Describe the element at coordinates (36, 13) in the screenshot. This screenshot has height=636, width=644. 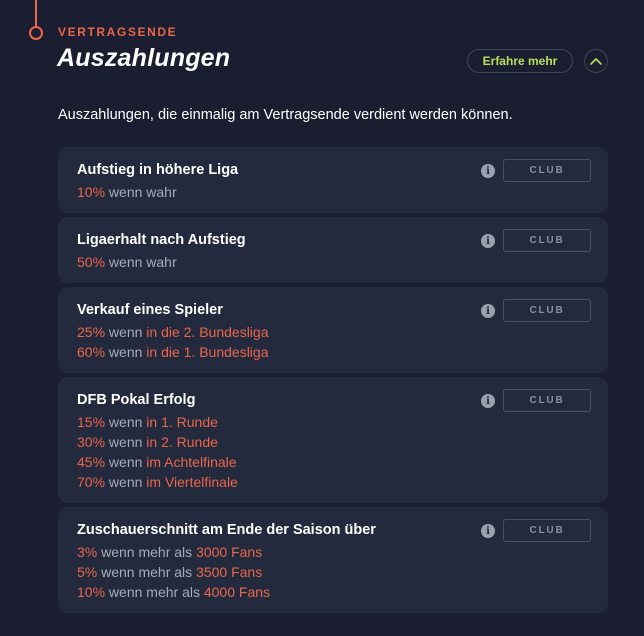
I see `timeline-line` at that location.